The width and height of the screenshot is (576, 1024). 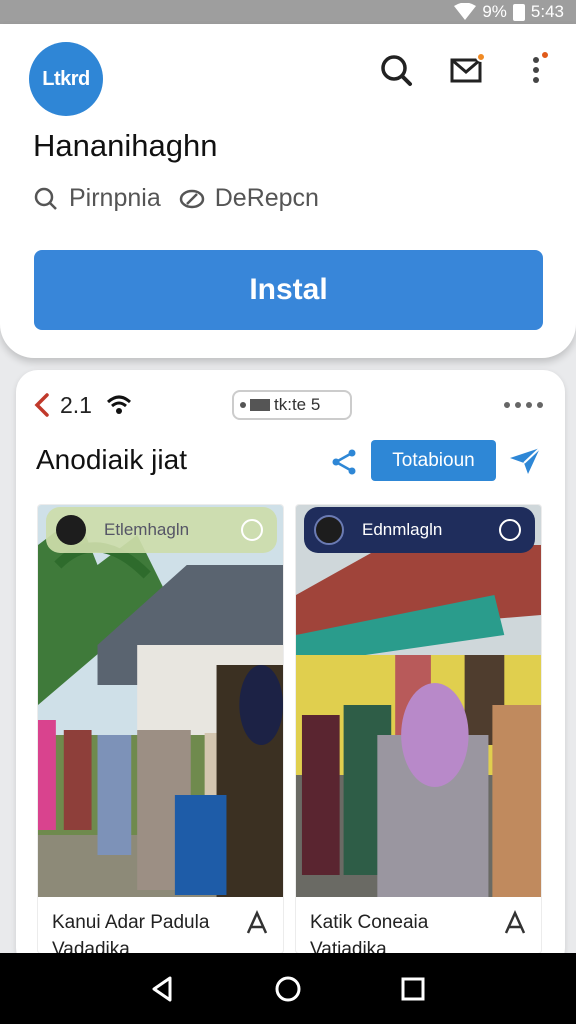 I want to click on meta-item-category: DeRepcn, so click(x=249, y=198).